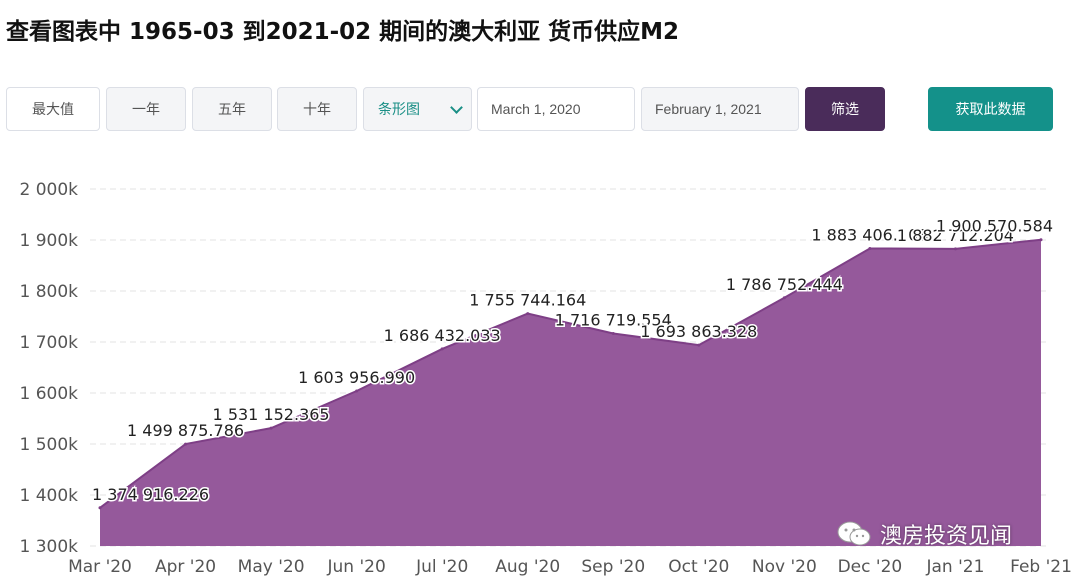  What do you see at coordinates (784, 567) in the screenshot?
I see `x-tick-label: Nov '20` at bounding box center [784, 567].